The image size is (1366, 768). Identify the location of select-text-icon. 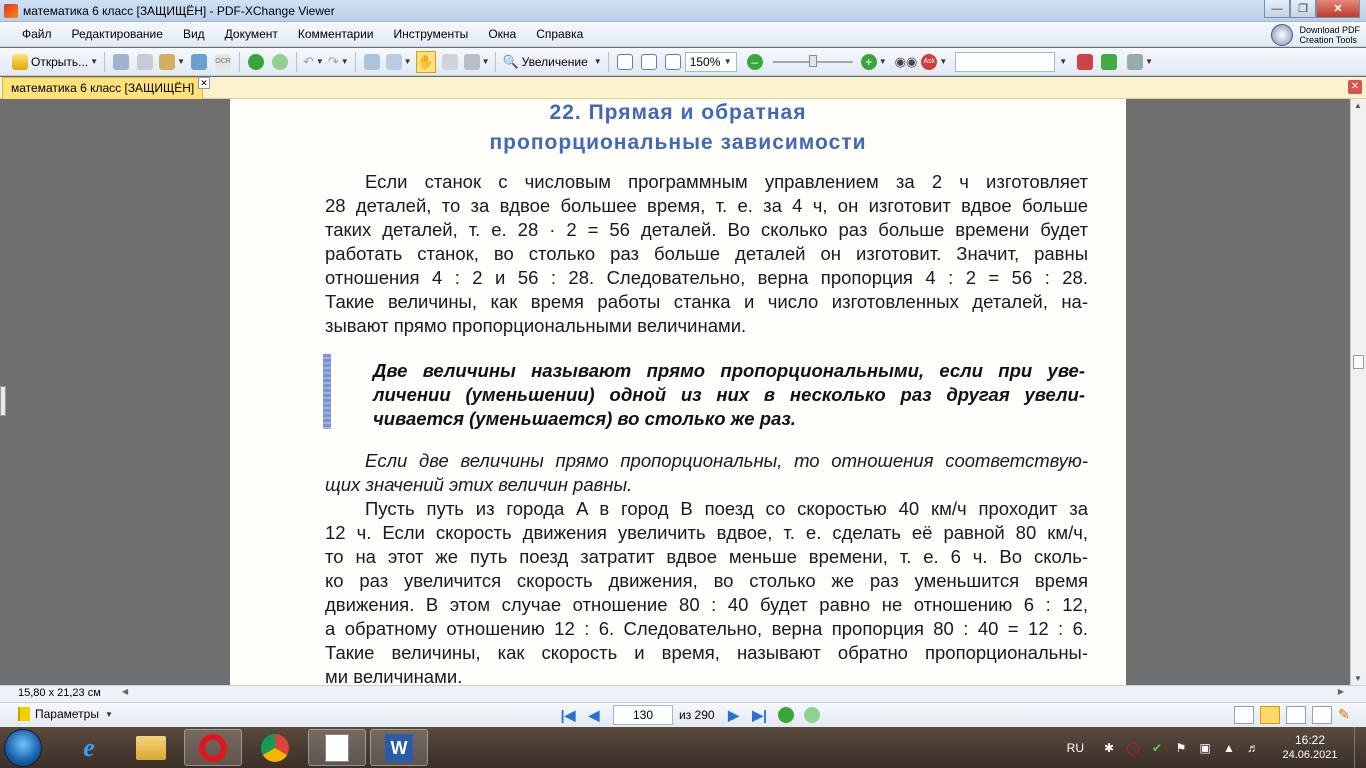
(449, 61).